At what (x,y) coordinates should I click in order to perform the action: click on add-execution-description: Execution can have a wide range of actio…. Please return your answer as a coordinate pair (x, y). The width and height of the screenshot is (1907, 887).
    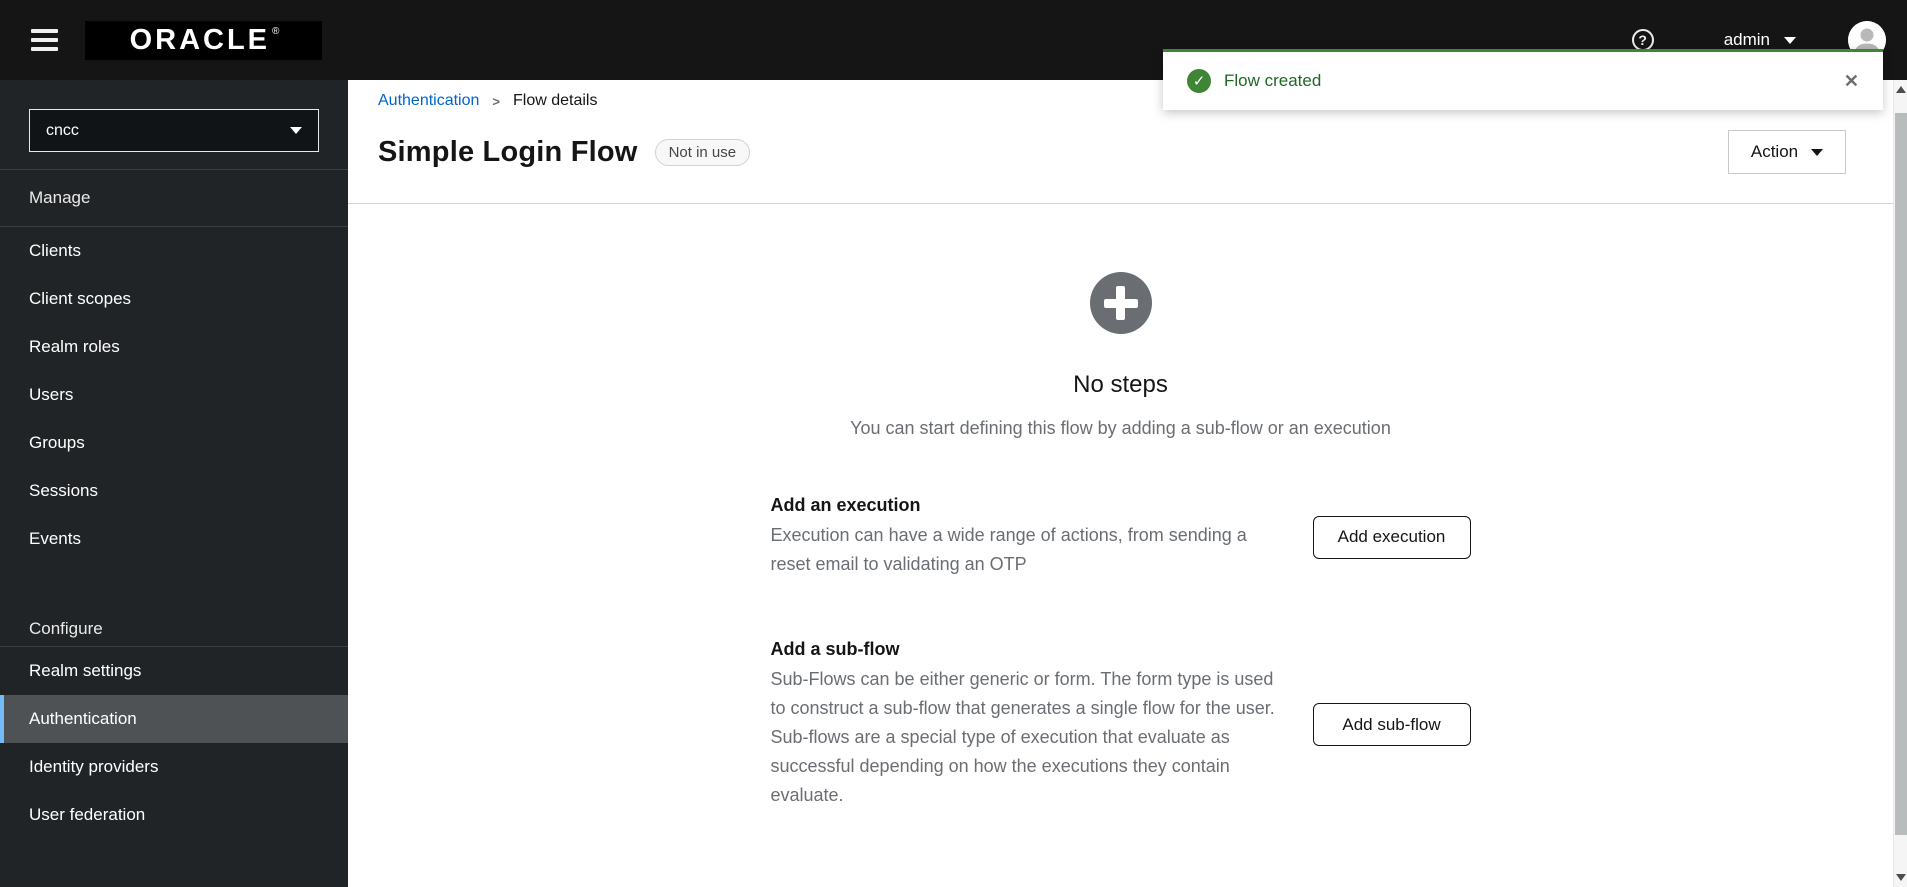
    Looking at the image, I should click on (1008, 549).